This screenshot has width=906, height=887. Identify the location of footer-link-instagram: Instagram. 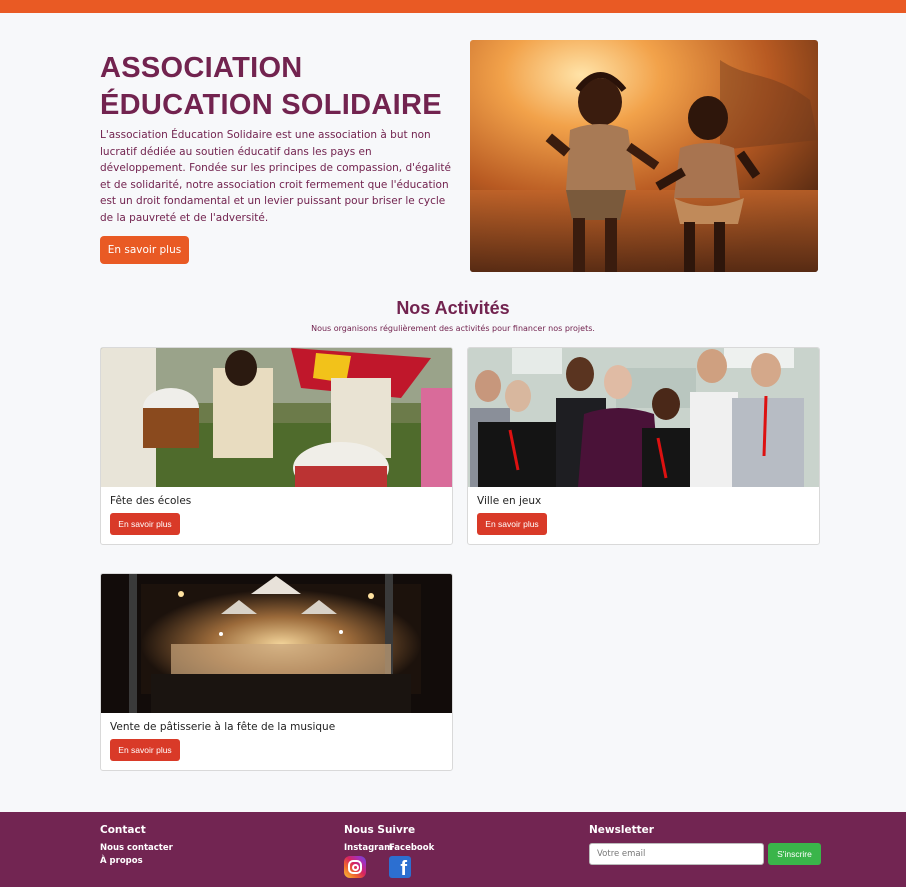
(368, 848).